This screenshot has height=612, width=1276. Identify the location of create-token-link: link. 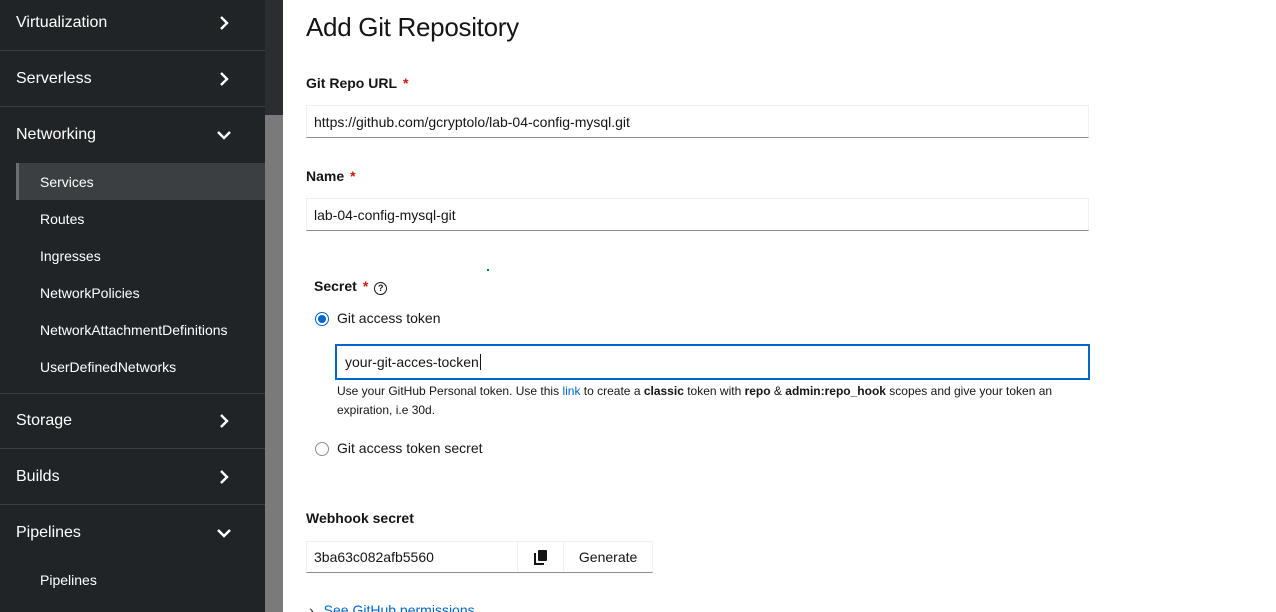
(571, 391).